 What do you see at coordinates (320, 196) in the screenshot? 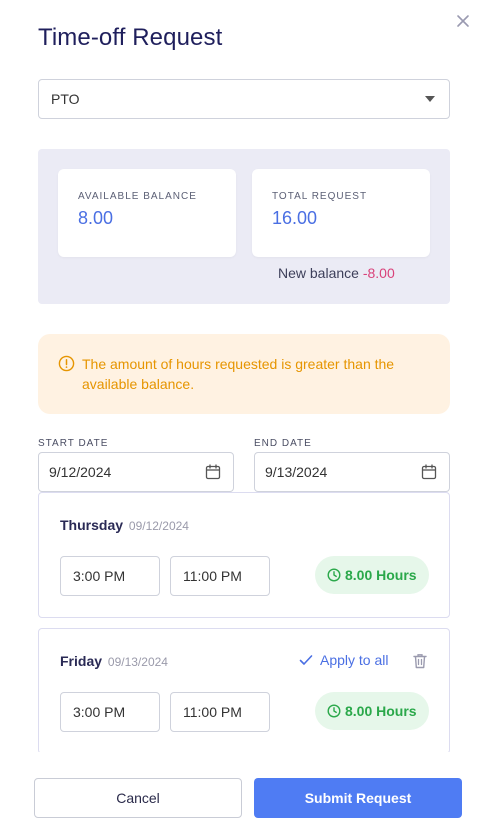
I see `total-request-label: TOTAL REQUEST` at bounding box center [320, 196].